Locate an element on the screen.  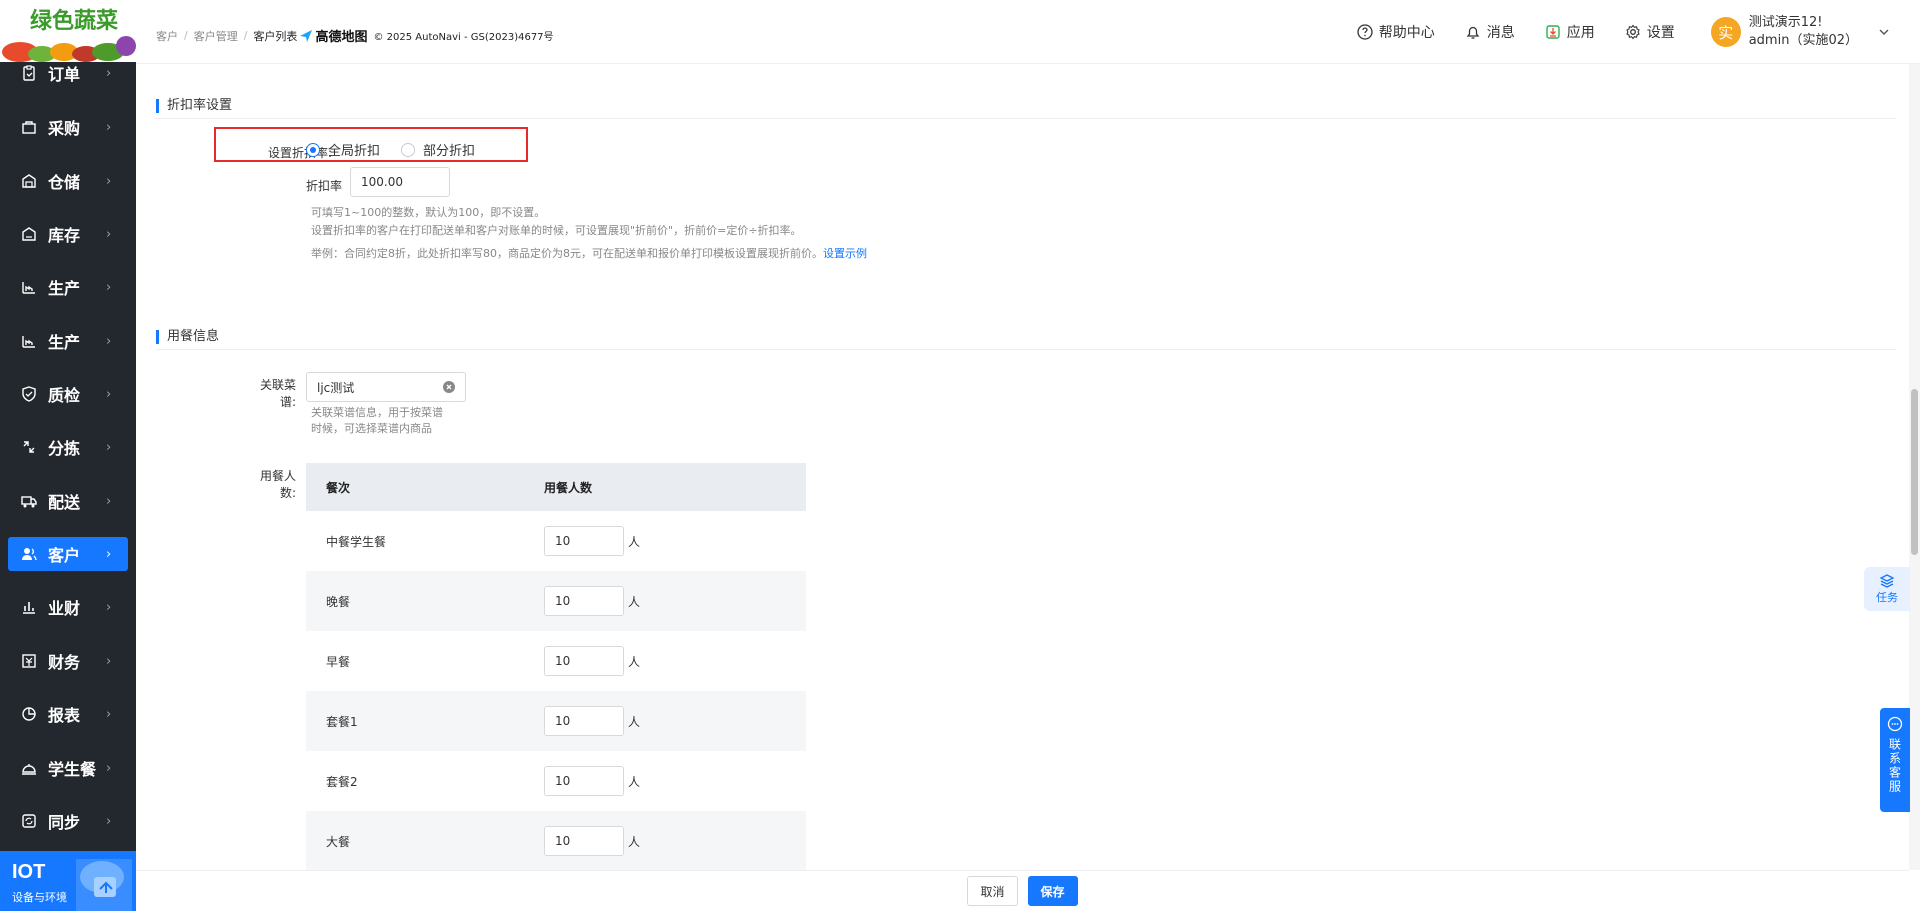
discount-section-title: 折扣率设置 is located at coordinates (194, 106).